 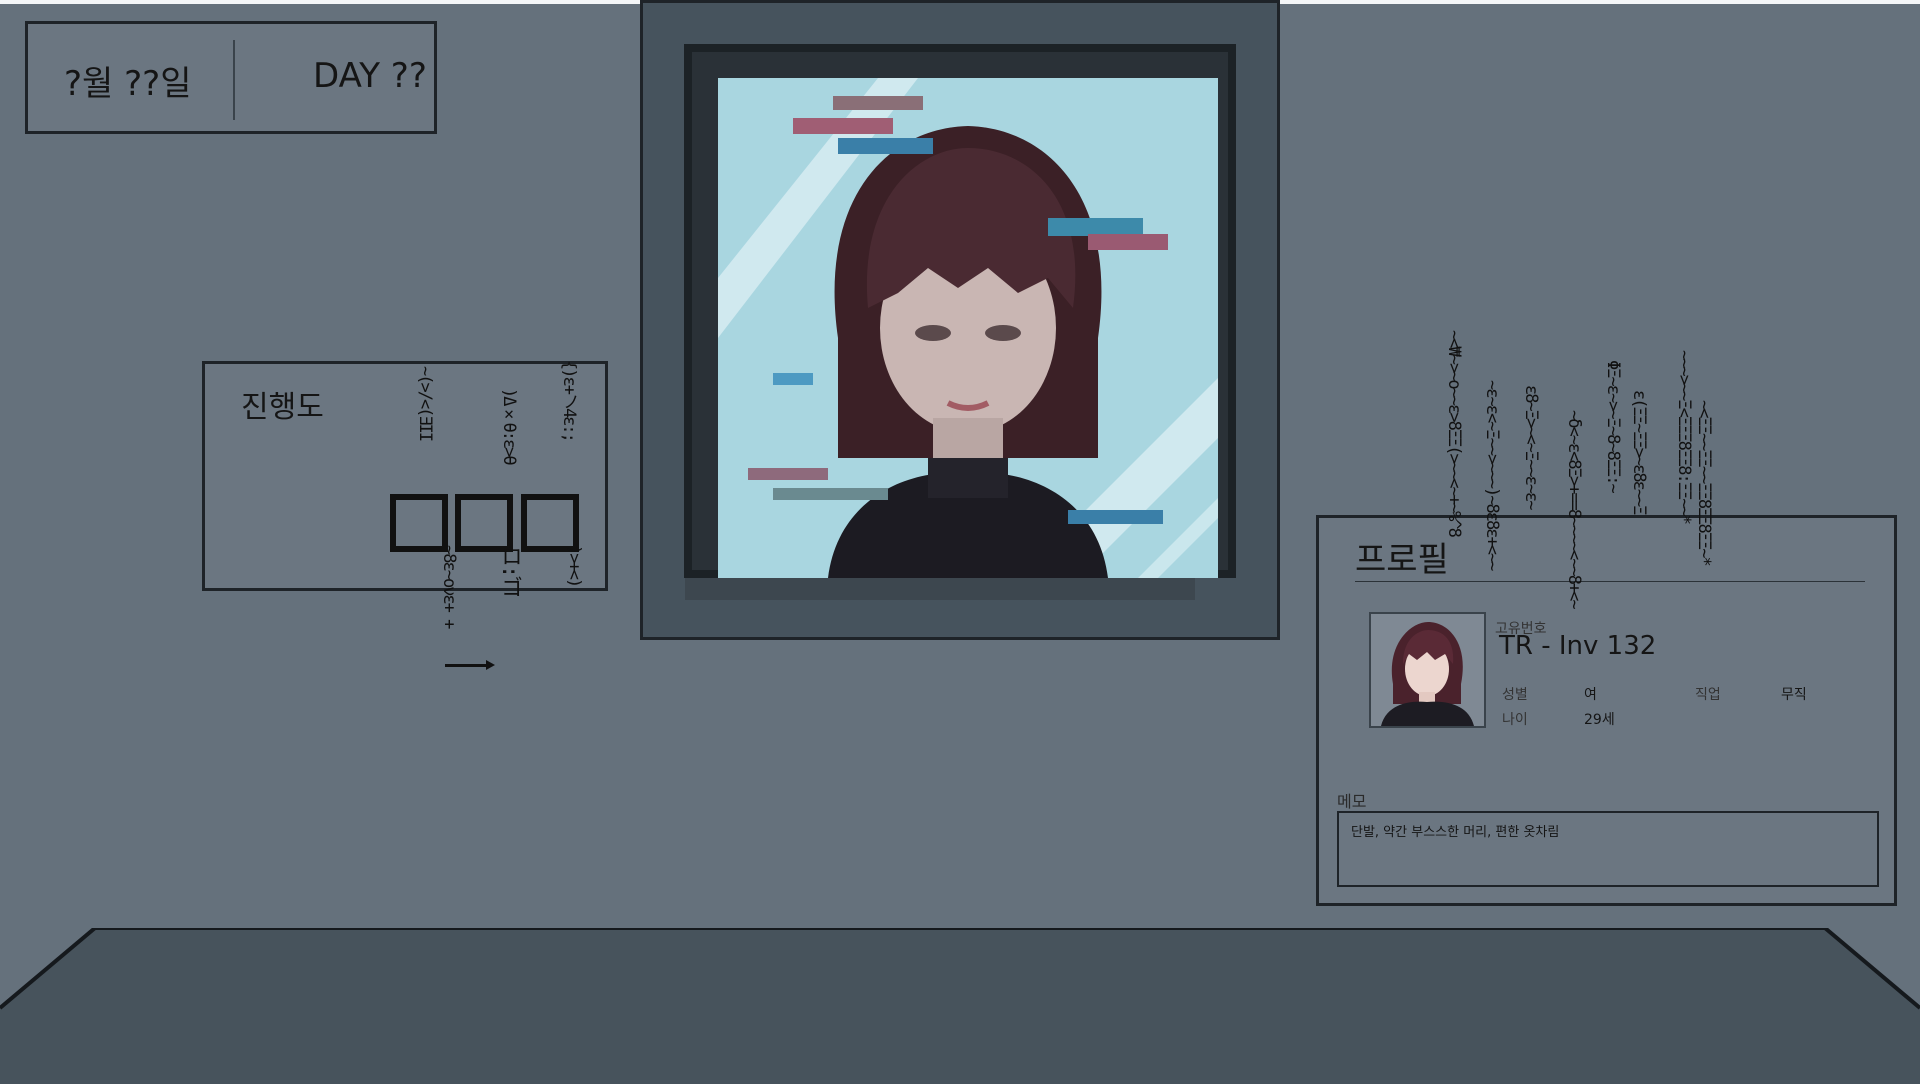 What do you see at coordinates (1608, 849) in the screenshot?
I see `memo-box: 단발, 약간 부스스한 머리, 편한 옷차림` at bounding box center [1608, 849].